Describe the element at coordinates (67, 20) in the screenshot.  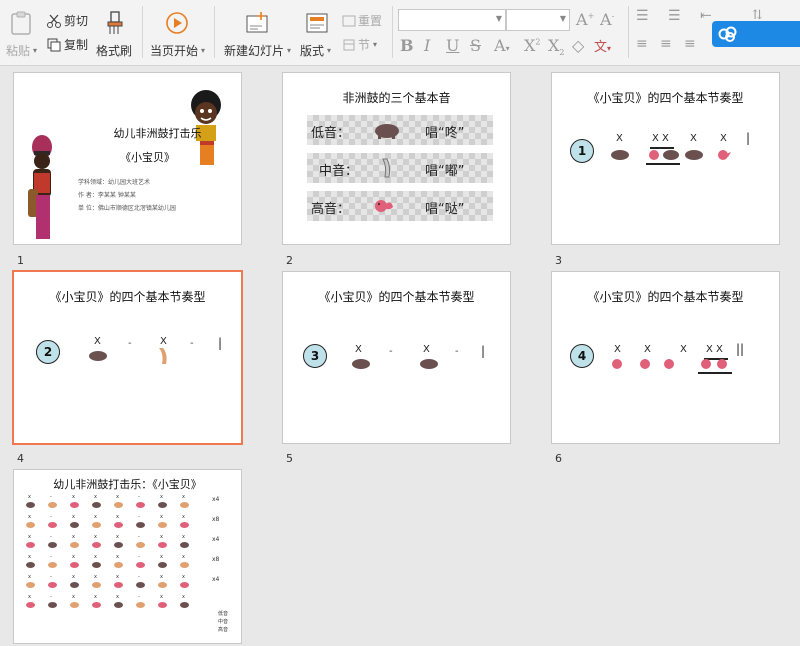
I see `cut-button: 剪切` at that location.